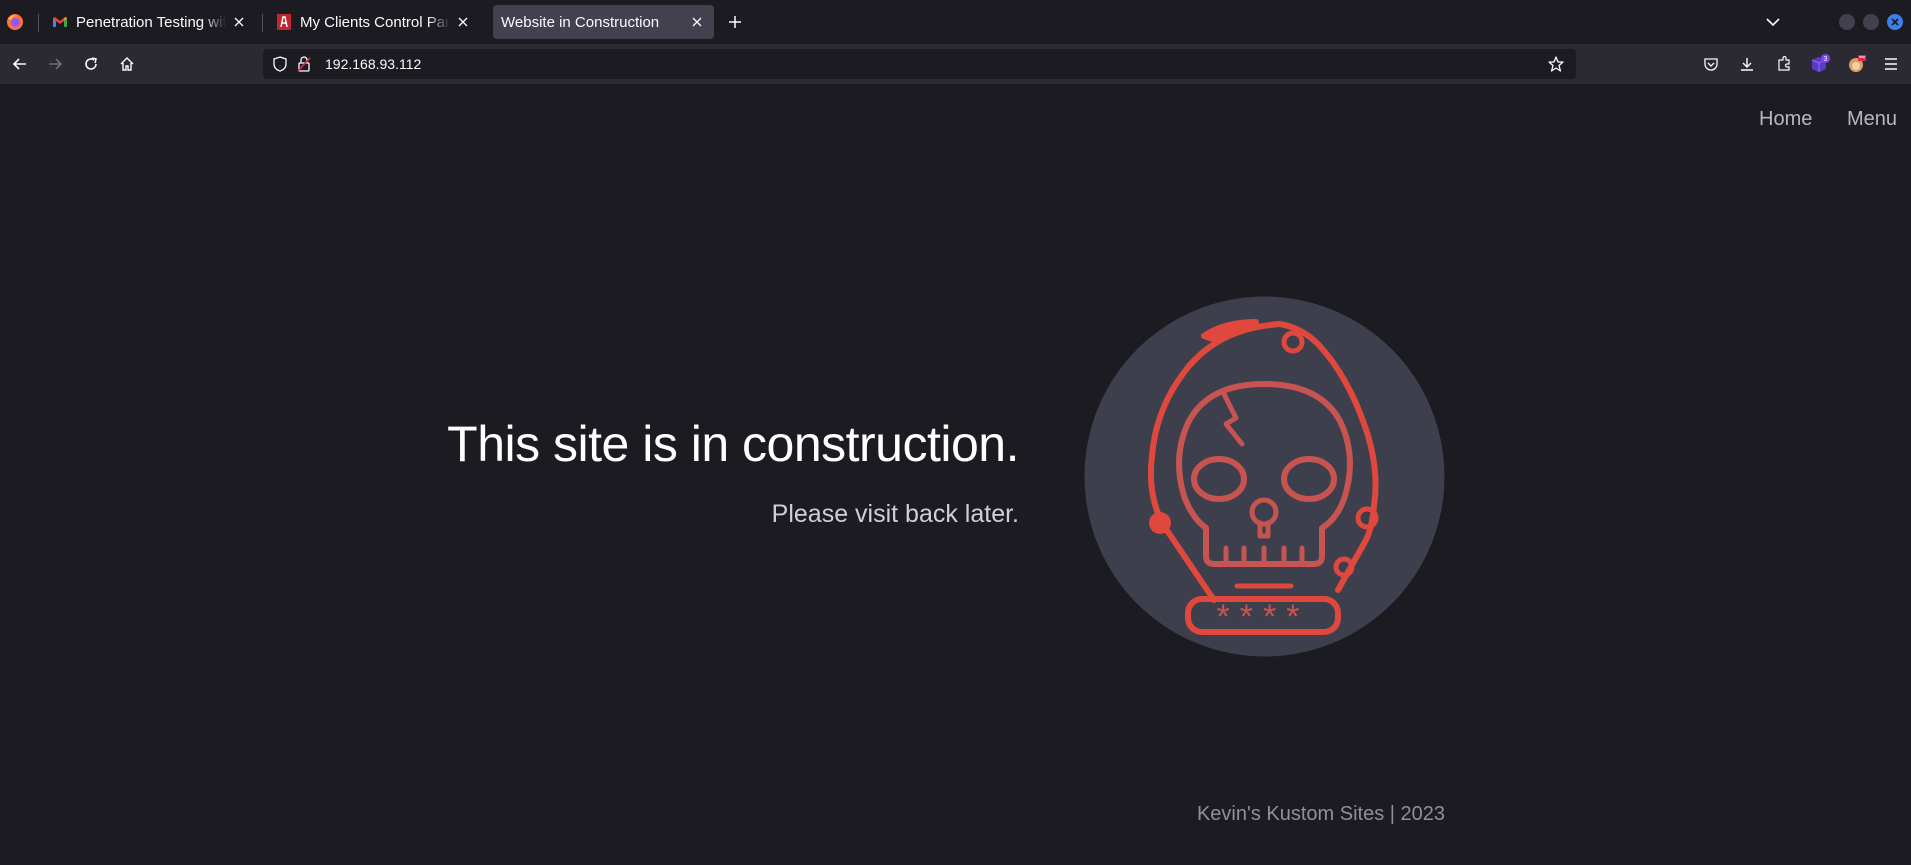 This screenshot has height=865, width=1911. I want to click on chevron-down-icon, so click(1773, 22).